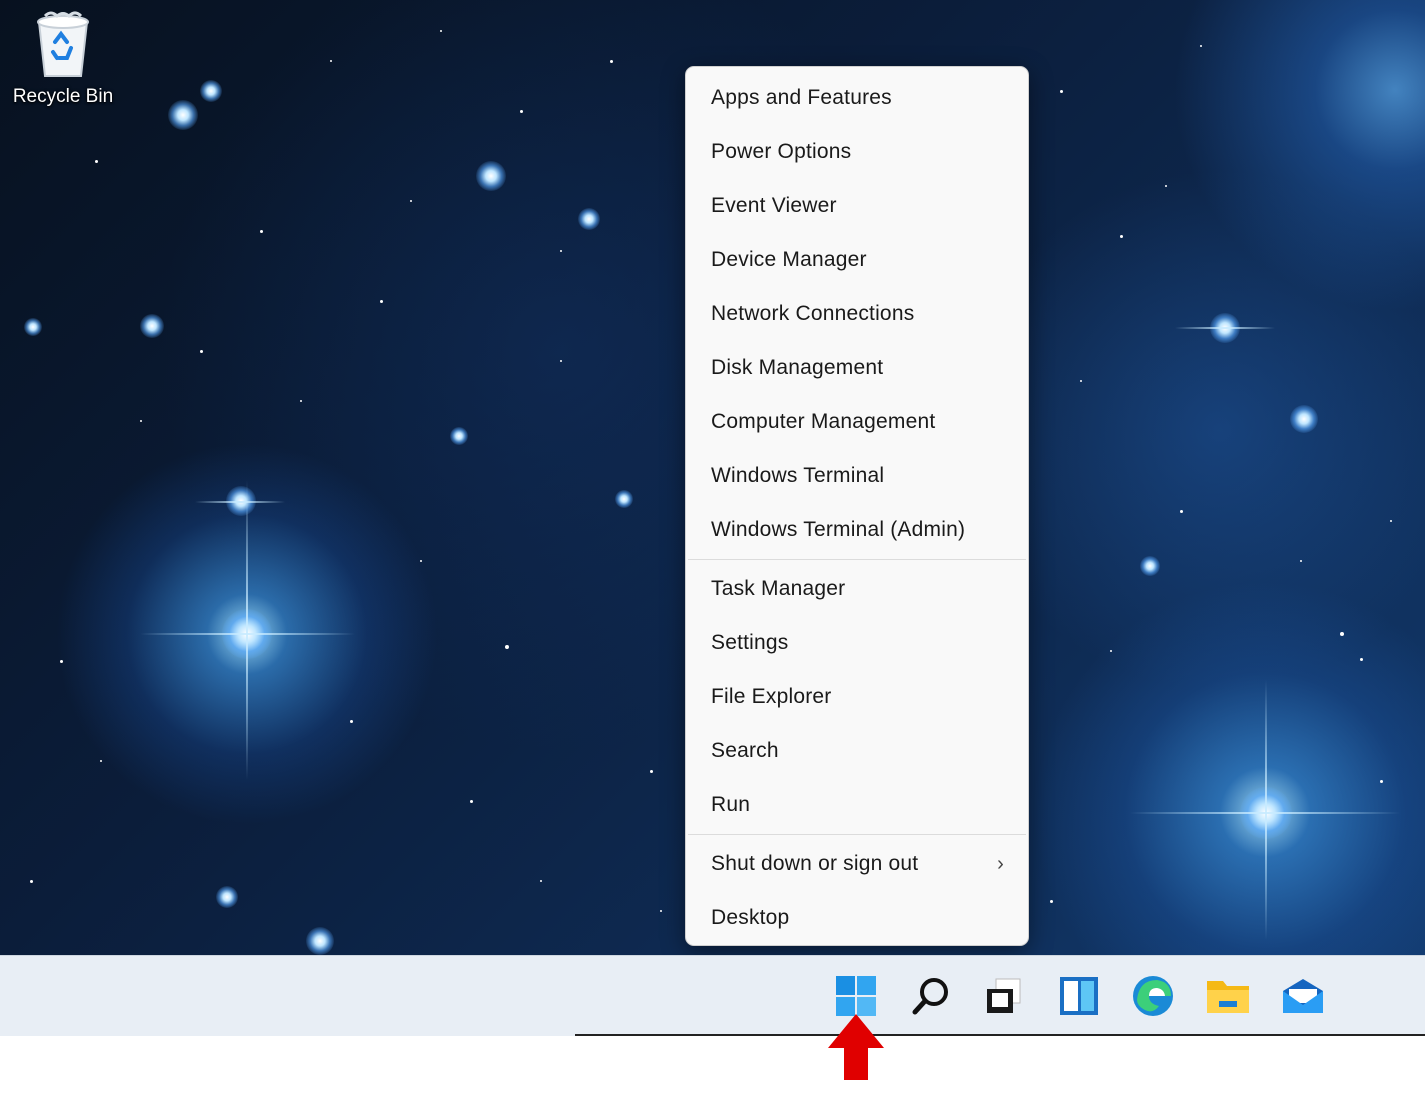  I want to click on menu-item-network-connections: Network Connections, so click(857, 314).